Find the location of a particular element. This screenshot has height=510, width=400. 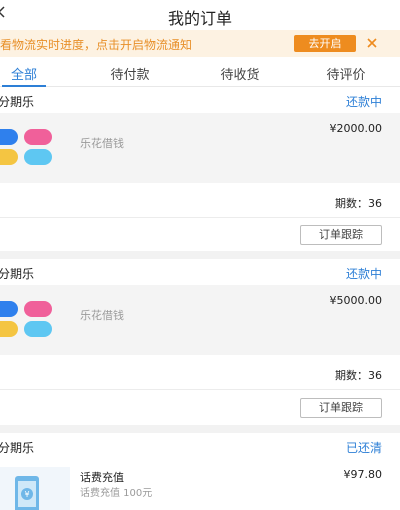

item-price: ¥2000.00 is located at coordinates (356, 128).